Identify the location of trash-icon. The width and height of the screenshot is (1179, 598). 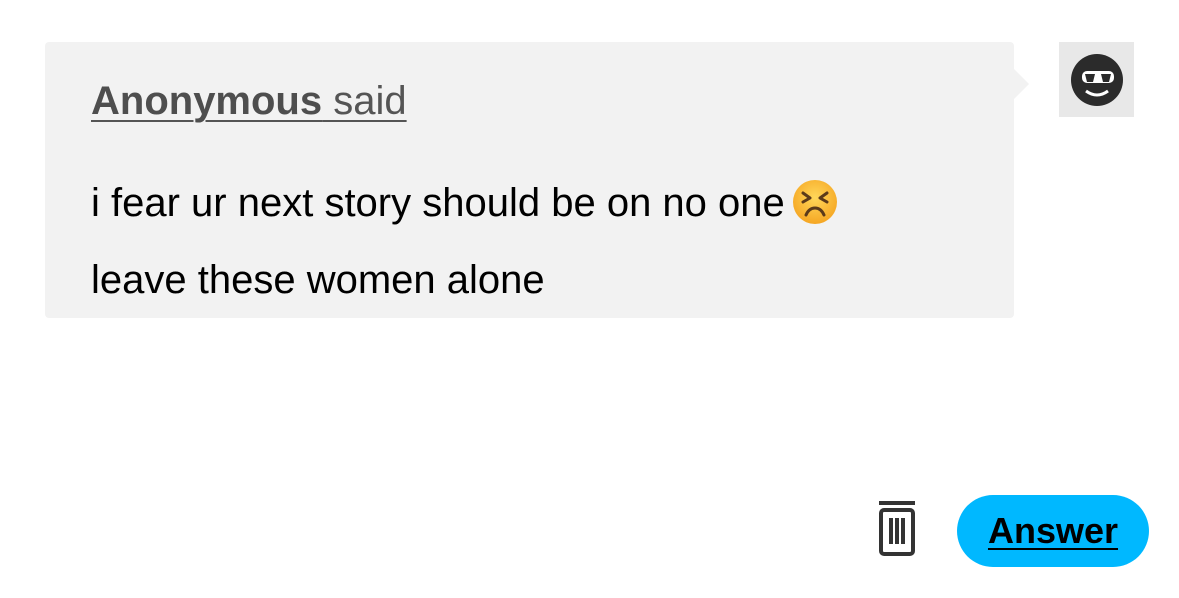
(897, 530).